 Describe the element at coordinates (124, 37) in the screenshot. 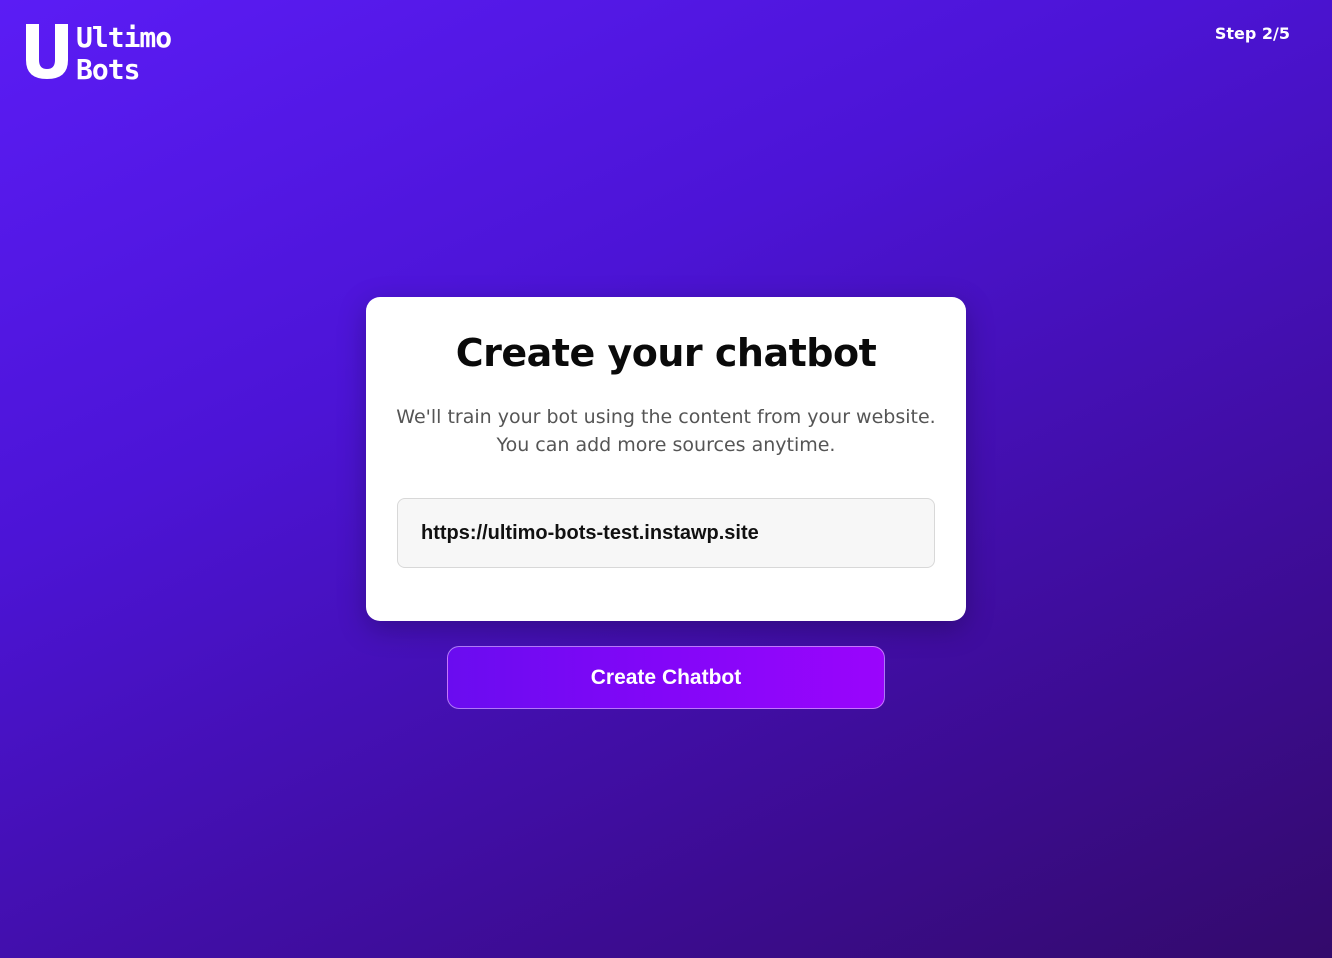

I see `brand-name-line1: Ultimo` at that location.